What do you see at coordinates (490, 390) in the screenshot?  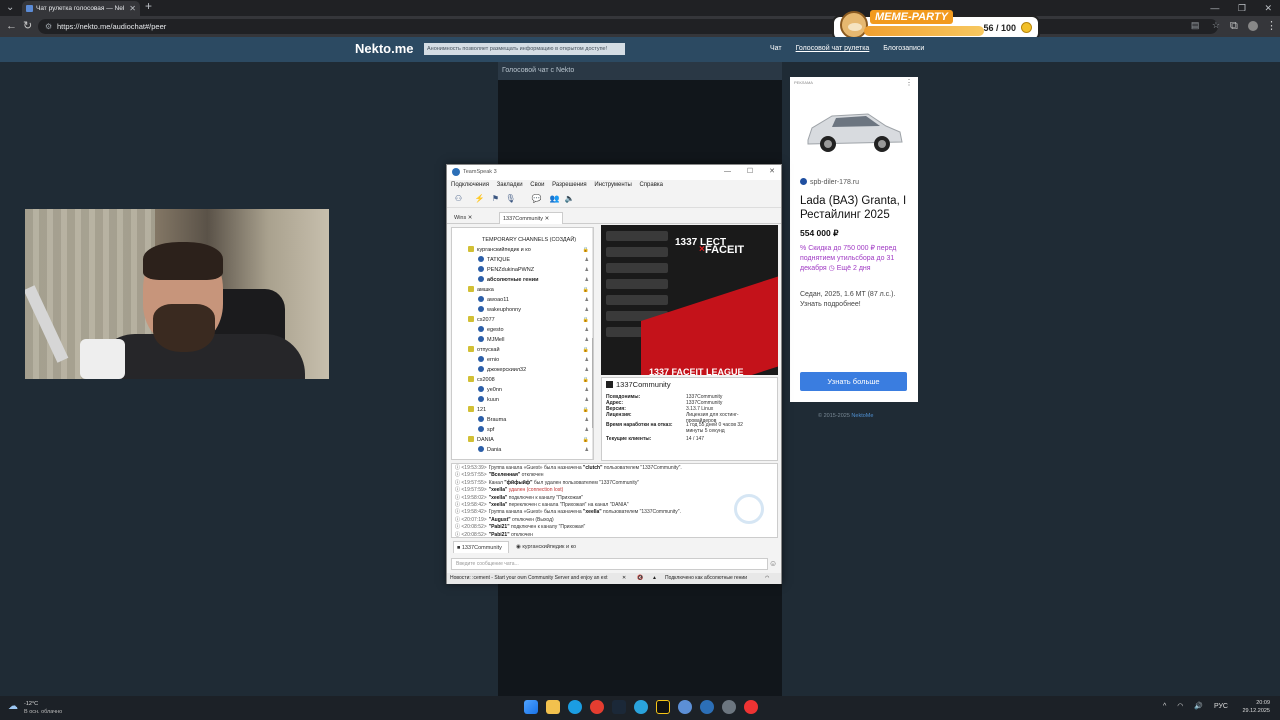 I see `user-row: ye0nn` at bounding box center [490, 390].